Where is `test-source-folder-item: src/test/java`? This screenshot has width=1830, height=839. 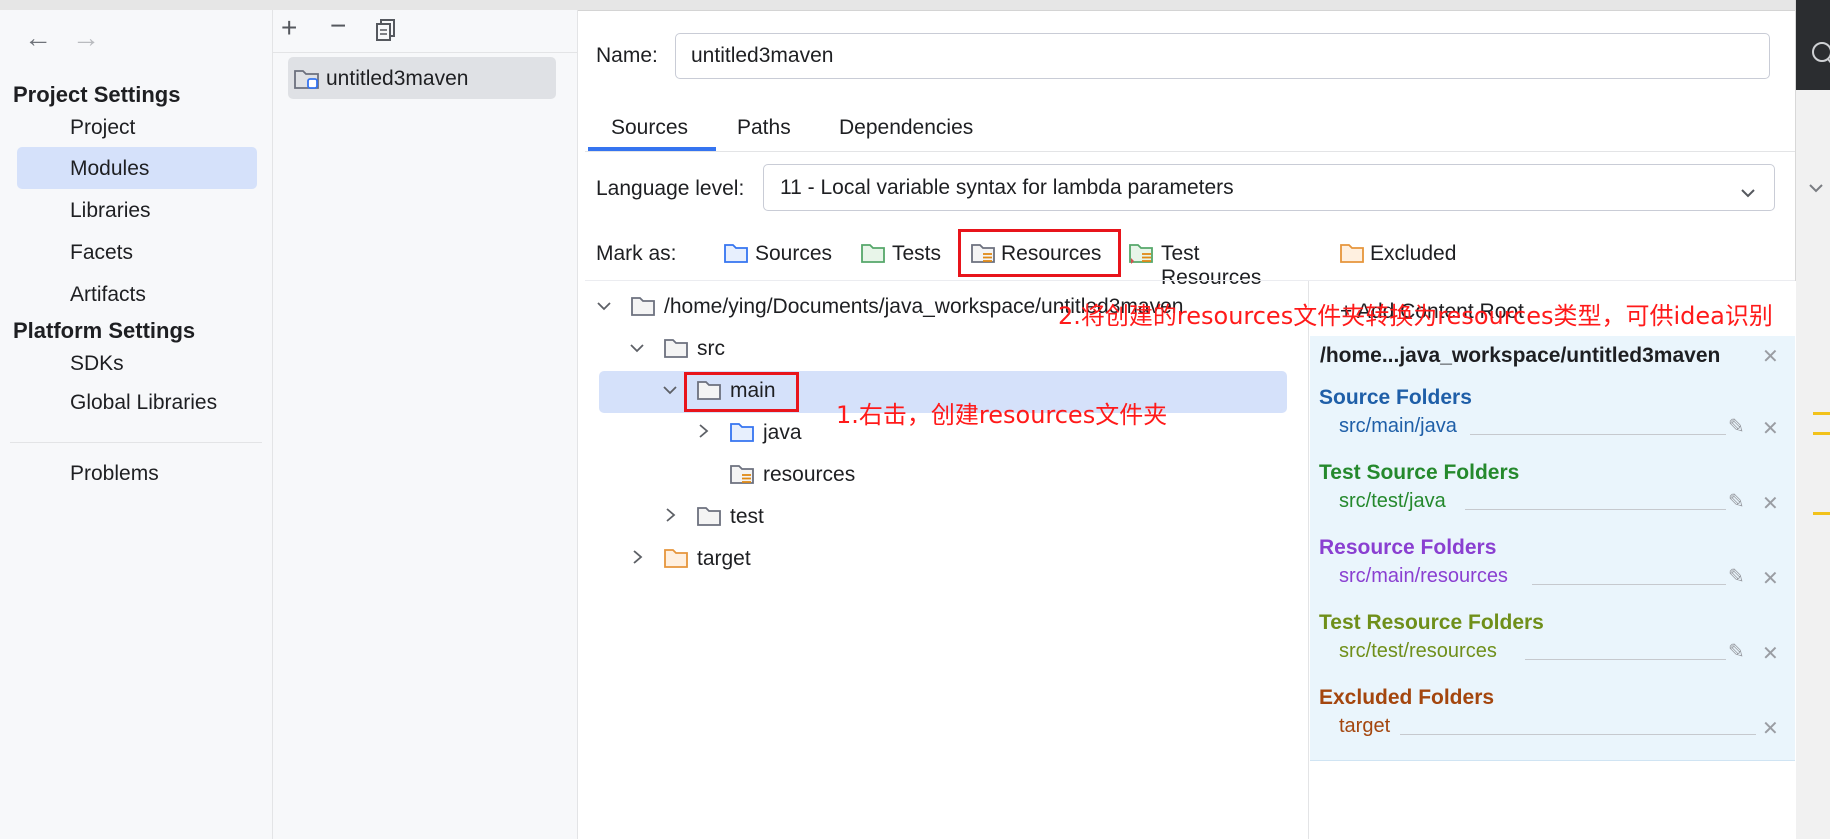 test-source-folder-item: src/test/java is located at coordinates (1392, 501).